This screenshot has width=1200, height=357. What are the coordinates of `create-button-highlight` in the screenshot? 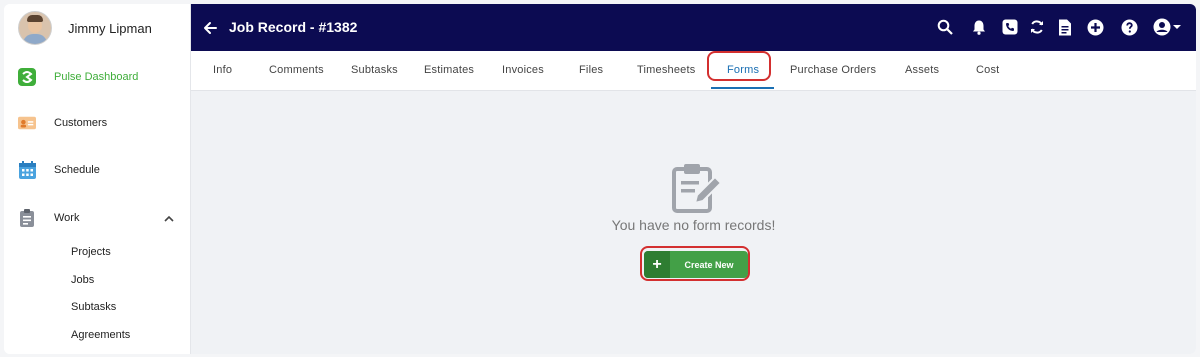 It's located at (695, 263).